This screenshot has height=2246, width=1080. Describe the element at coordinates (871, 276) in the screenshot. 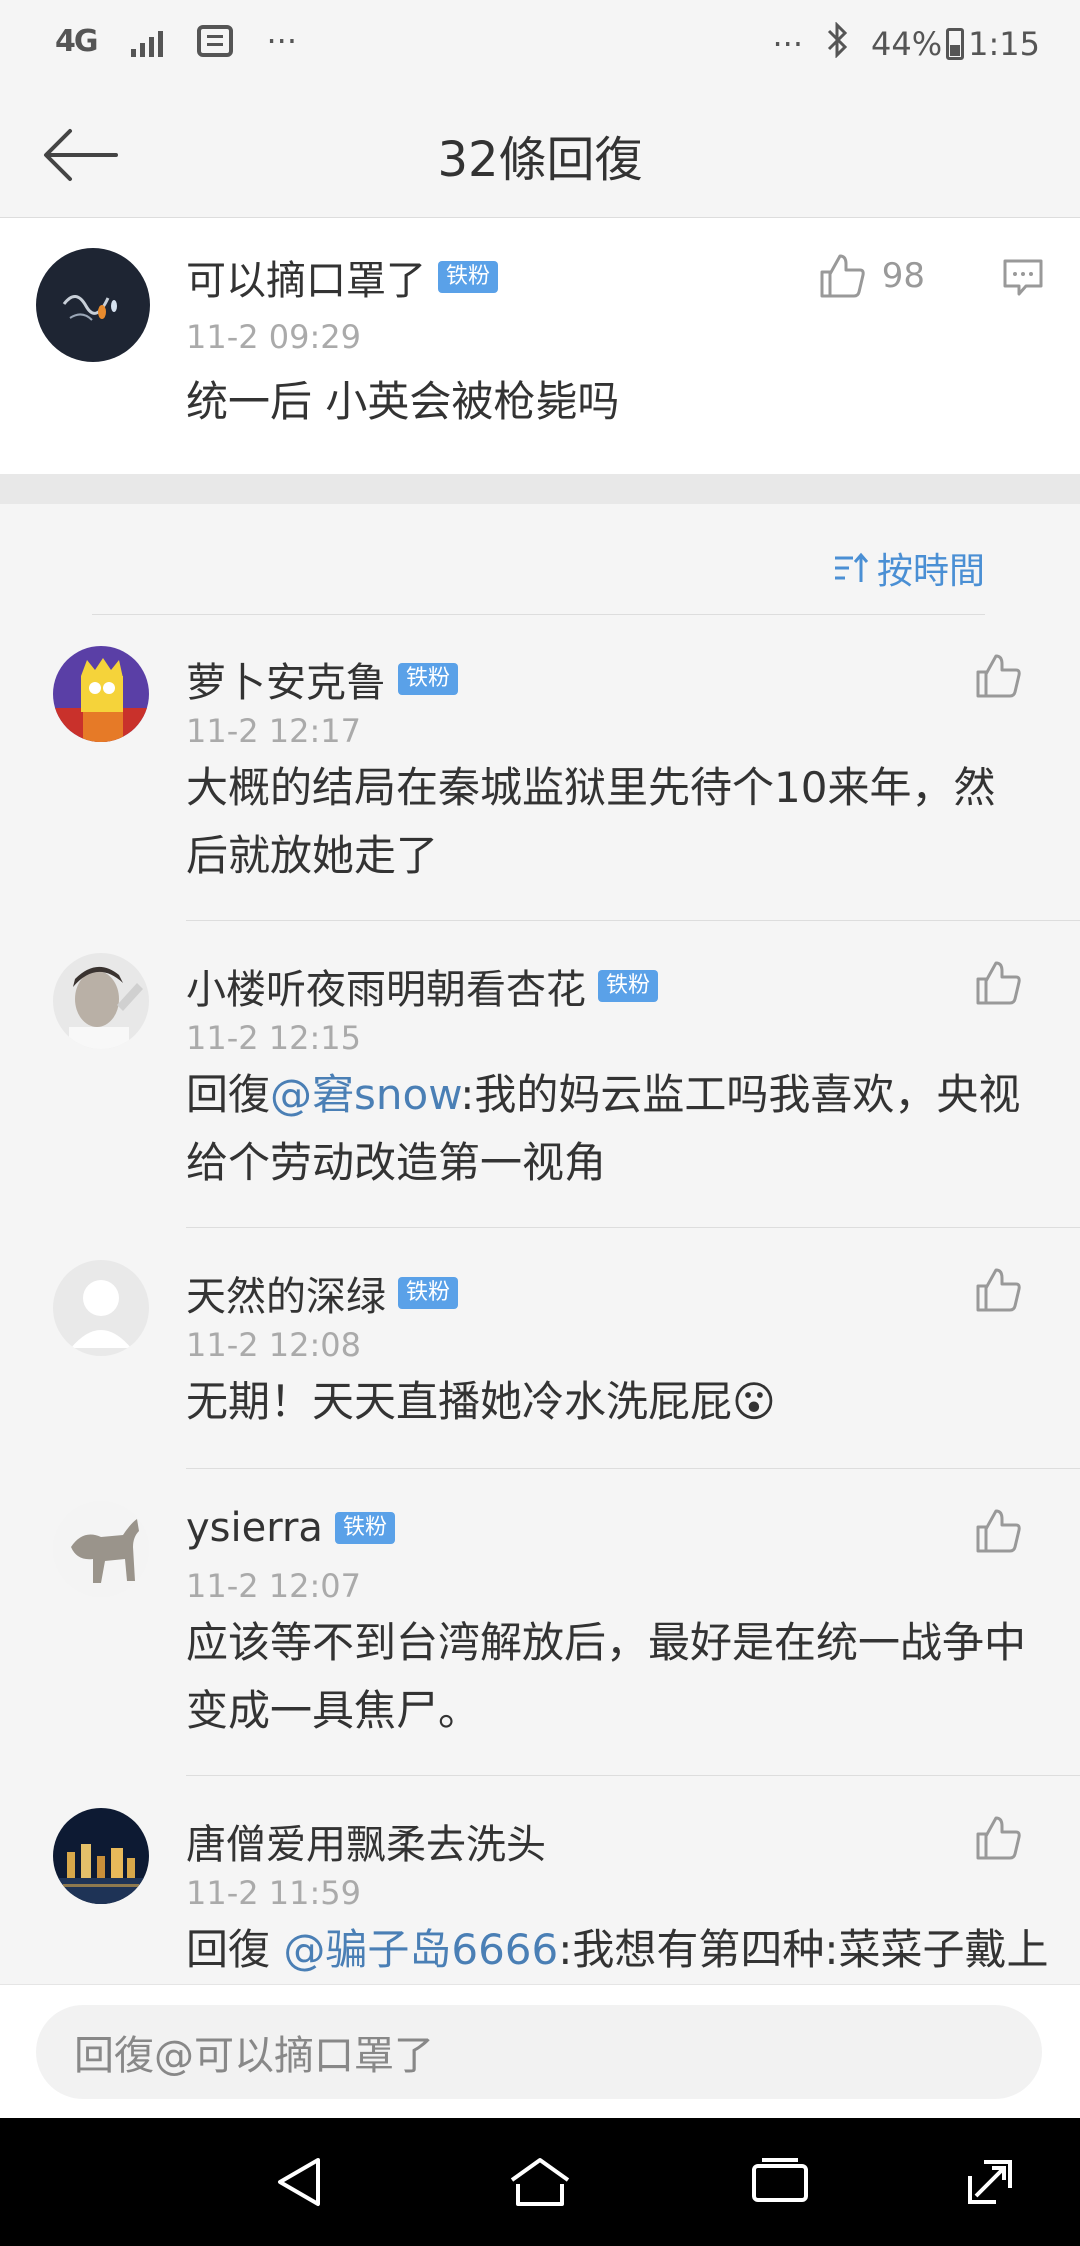

I see `like-button: 98` at that location.